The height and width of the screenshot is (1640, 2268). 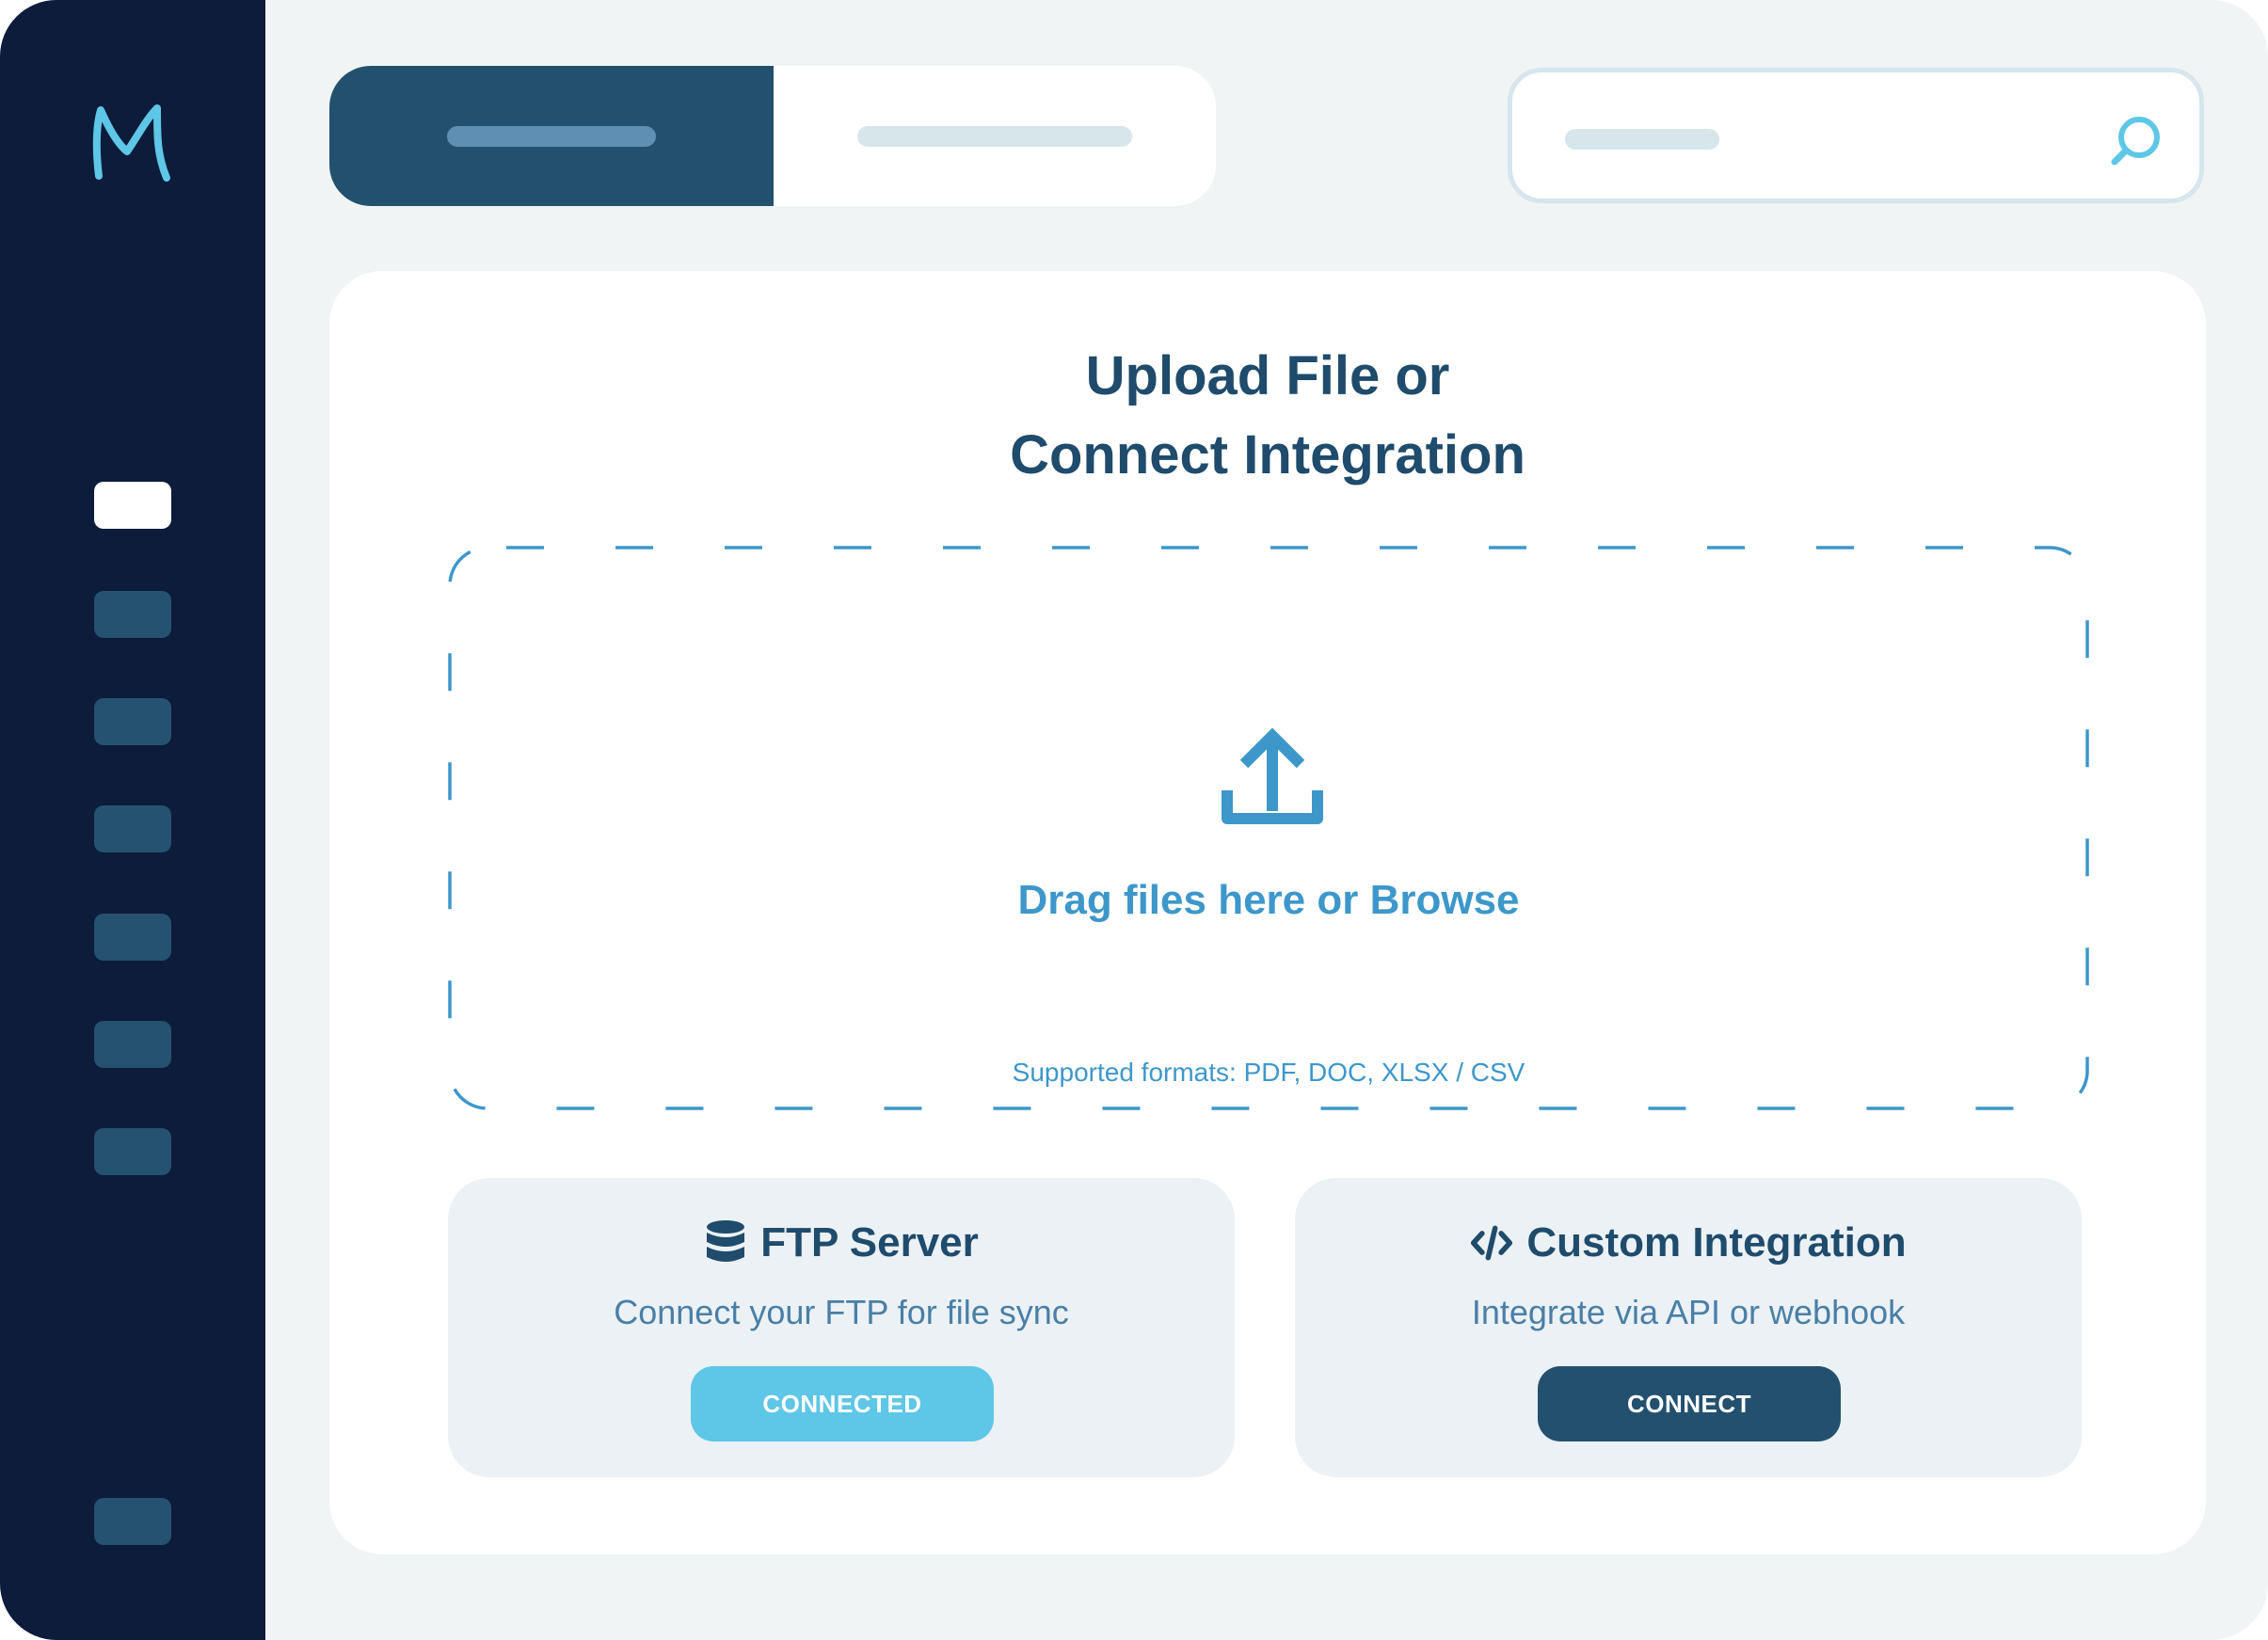 I want to click on dropzone-prompt: Drag files here or Browse, so click(x=1268, y=900).